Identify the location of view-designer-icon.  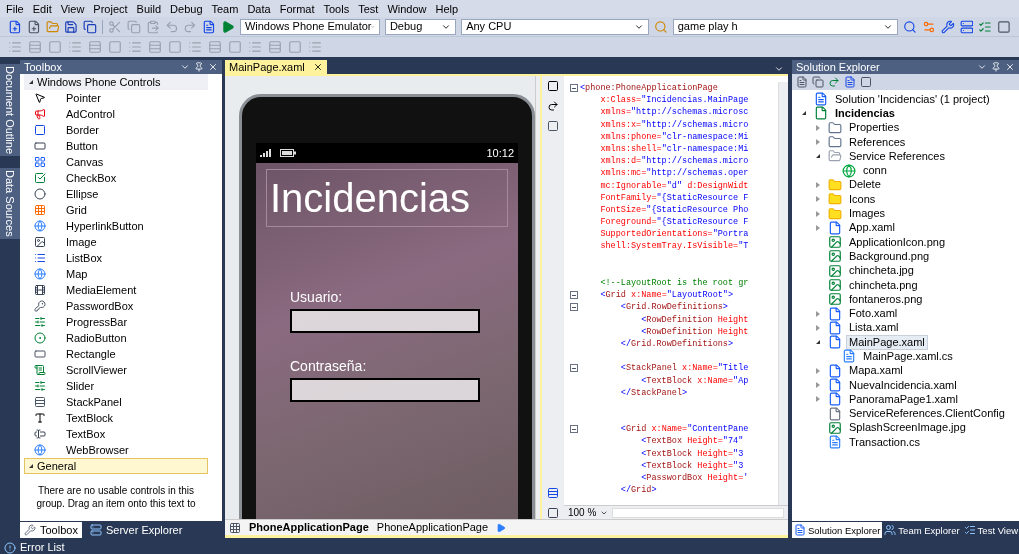
(866, 82).